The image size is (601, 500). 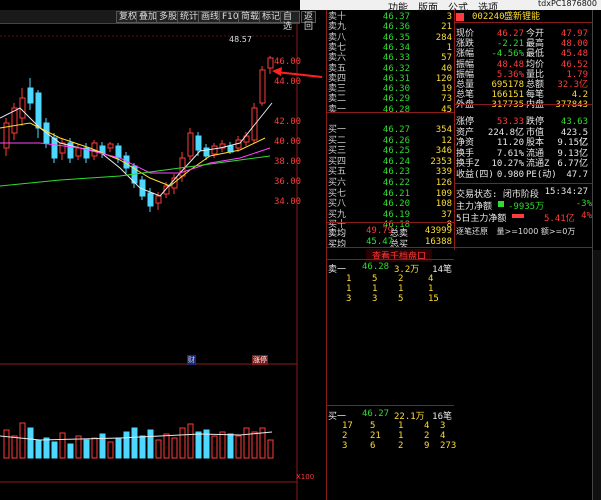 I want to click on bid-row: 买二 46.26 12, so click(x=390, y=141).